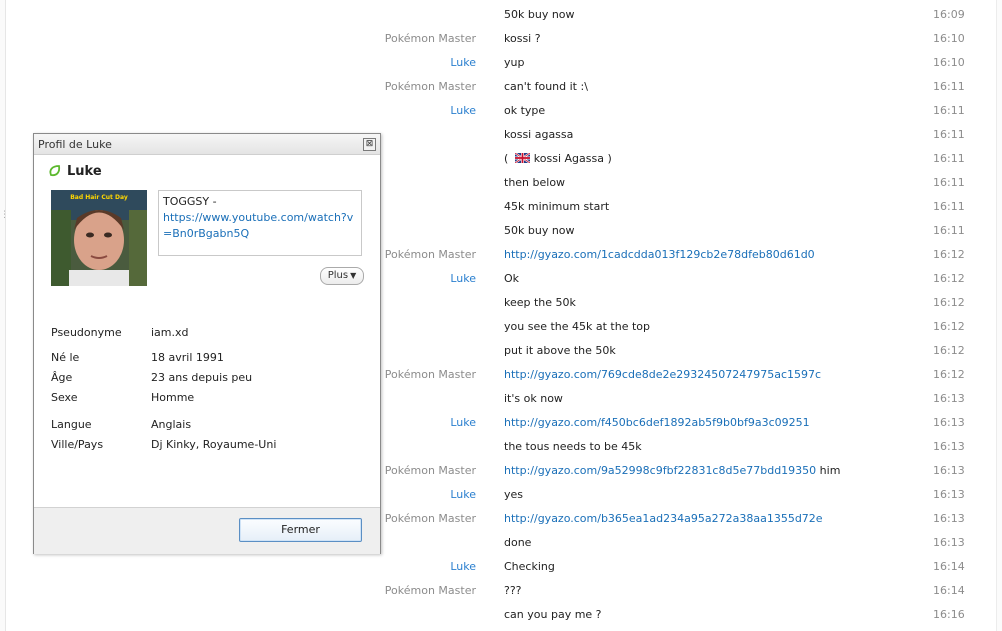 This screenshot has height=631, width=1002. What do you see at coordinates (949, 614) in the screenshot?
I see `message-timestamp: 16:16` at bounding box center [949, 614].